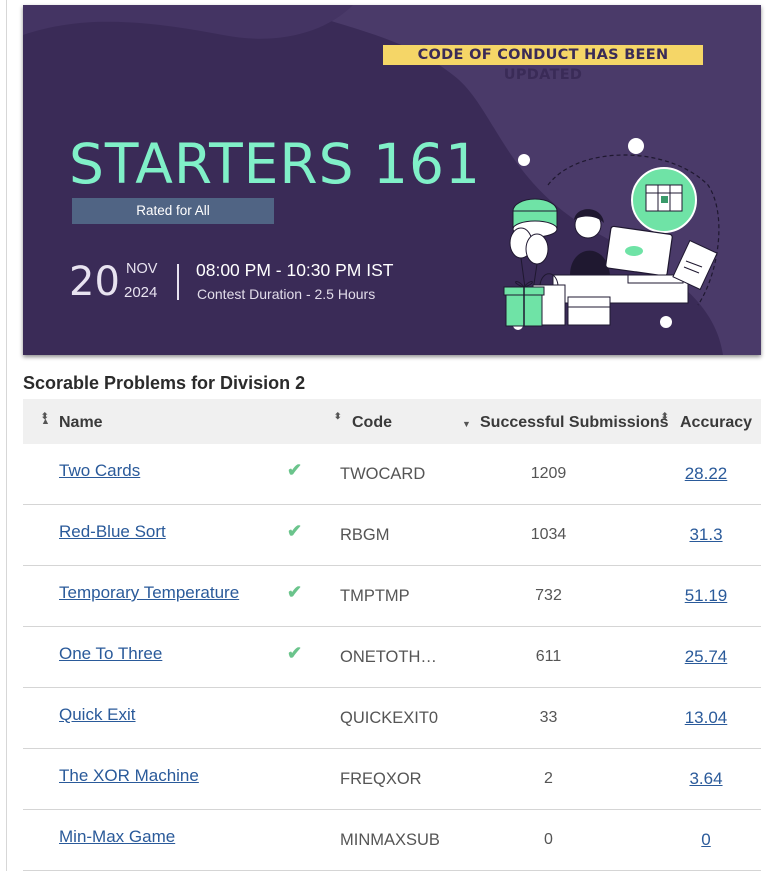  Describe the element at coordinates (716, 422) in the screenshot. I see `accuracy-header-label: Accuracy` at that location.